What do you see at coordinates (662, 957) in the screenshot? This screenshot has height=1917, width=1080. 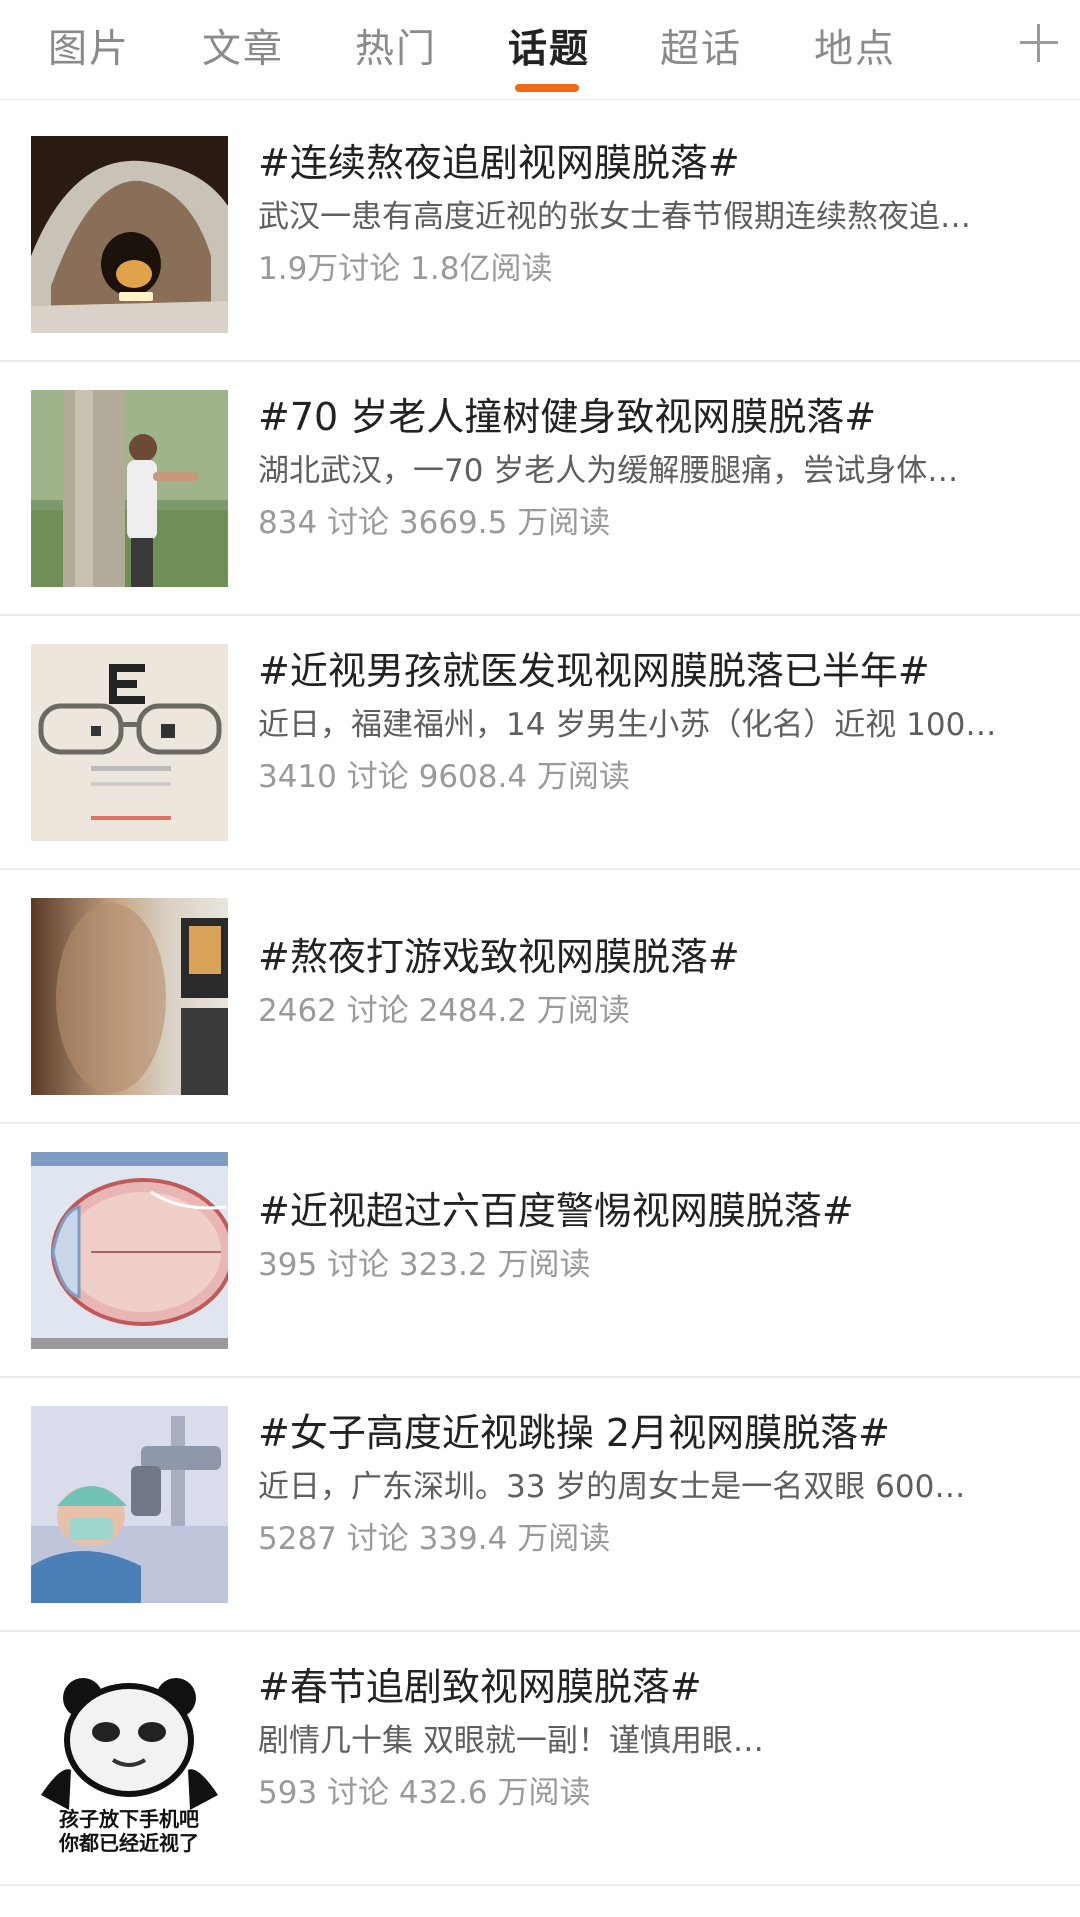 I see `topic-title: #熬夜打游戏致视网膜脱落#` at bounding box center [662, 957].